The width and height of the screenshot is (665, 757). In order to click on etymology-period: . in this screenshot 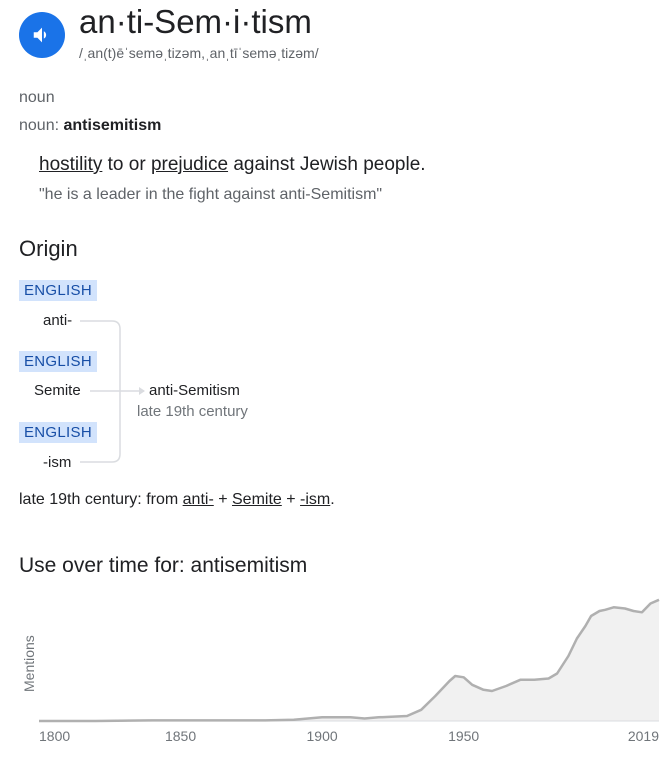, I will do `click(332, 499)`.